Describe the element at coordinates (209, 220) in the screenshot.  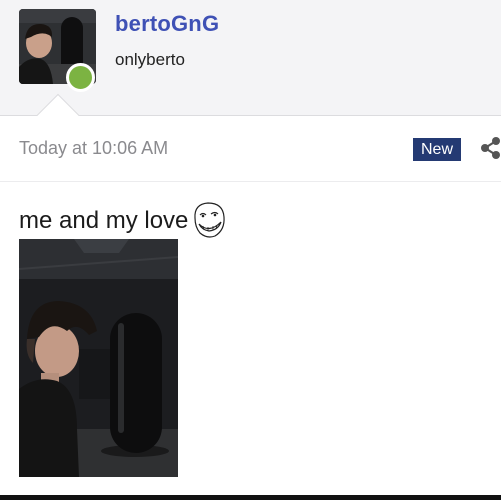
I see `trollface-emoji-icon` at that location.